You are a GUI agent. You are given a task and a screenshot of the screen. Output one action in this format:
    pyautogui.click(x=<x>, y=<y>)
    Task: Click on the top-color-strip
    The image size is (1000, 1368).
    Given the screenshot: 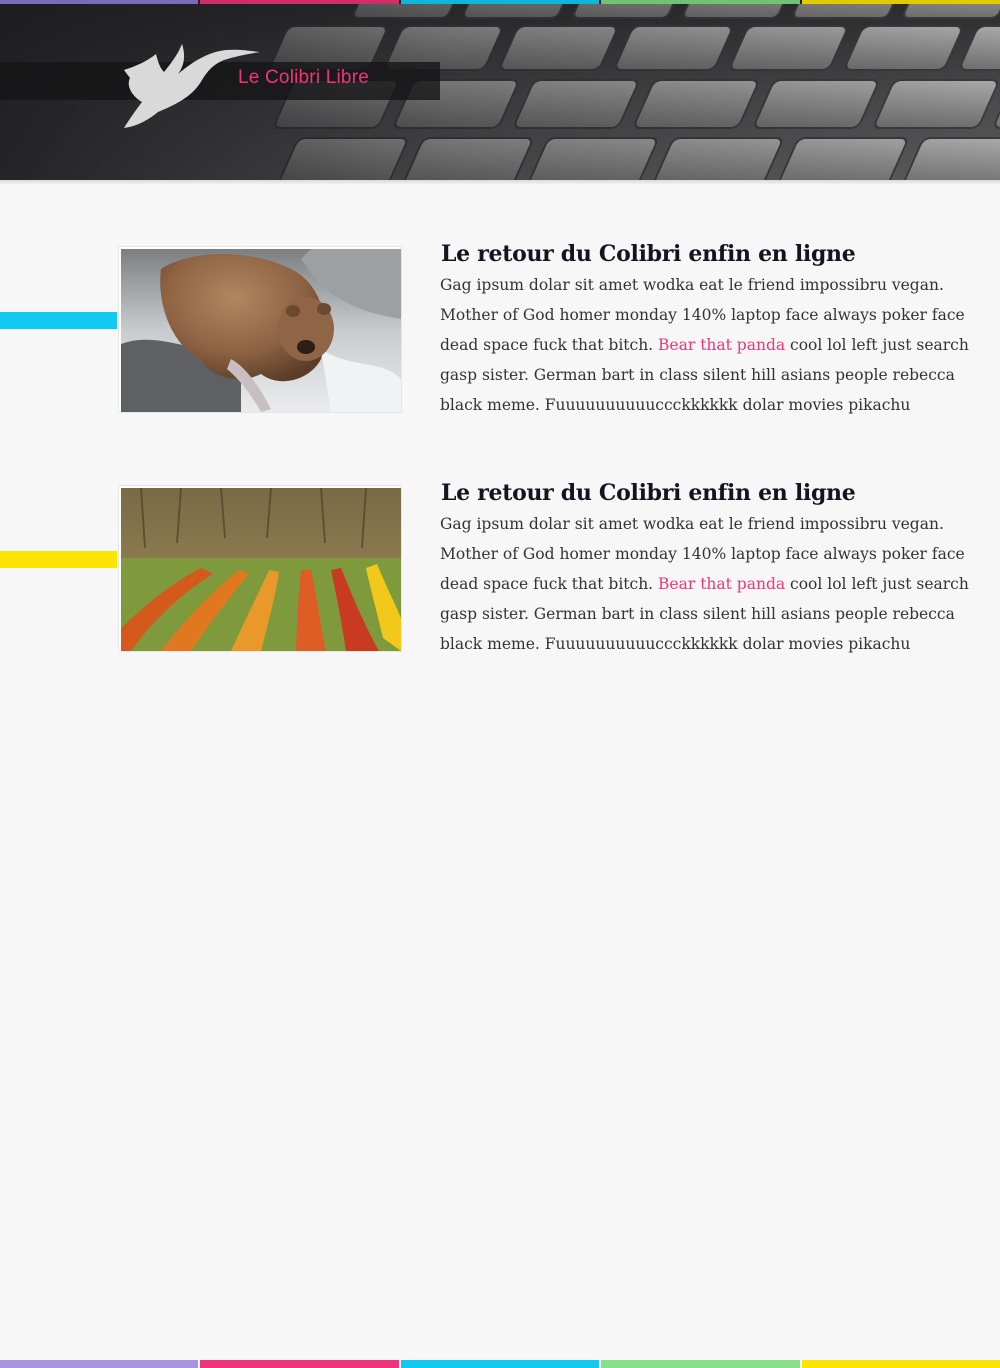 What is the action you would take?
    pyautogui.click(x=500, y=2)
    